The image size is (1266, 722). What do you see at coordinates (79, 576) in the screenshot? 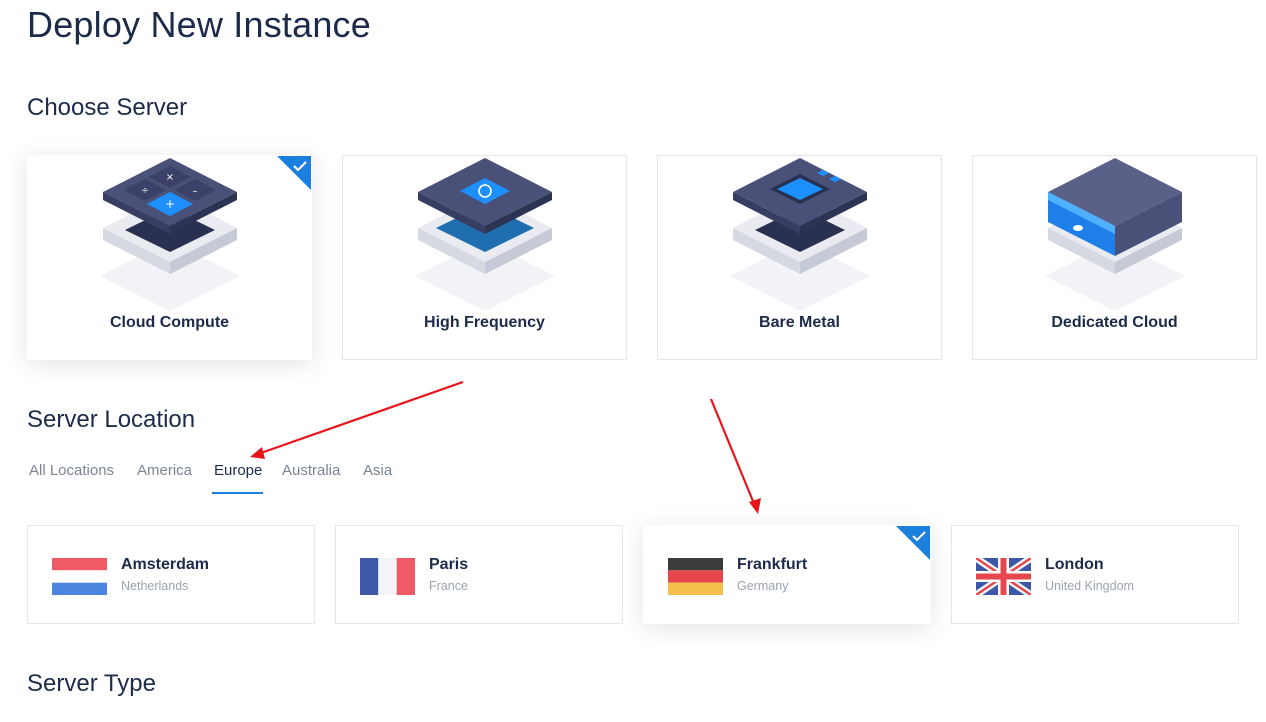
I see `netherlands-flag-icon` at bounding box center [79, 576].